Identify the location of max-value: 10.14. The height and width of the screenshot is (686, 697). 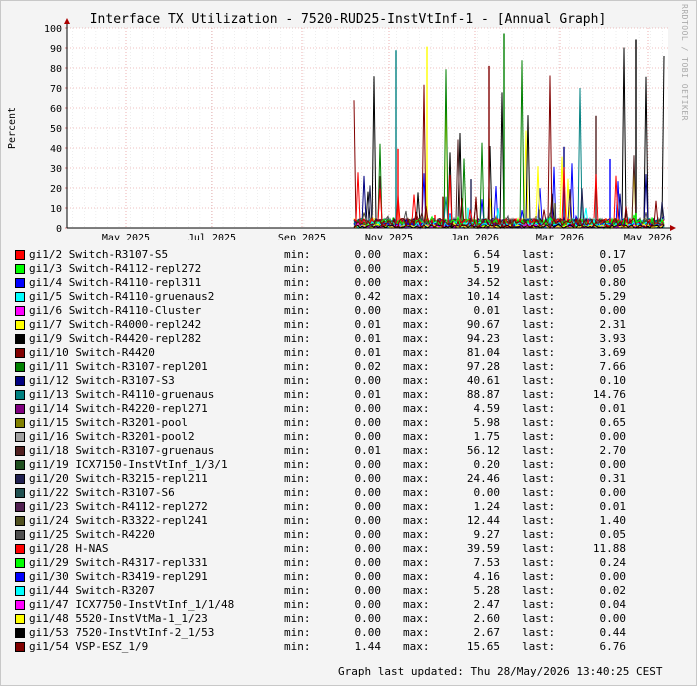
(483, 296).